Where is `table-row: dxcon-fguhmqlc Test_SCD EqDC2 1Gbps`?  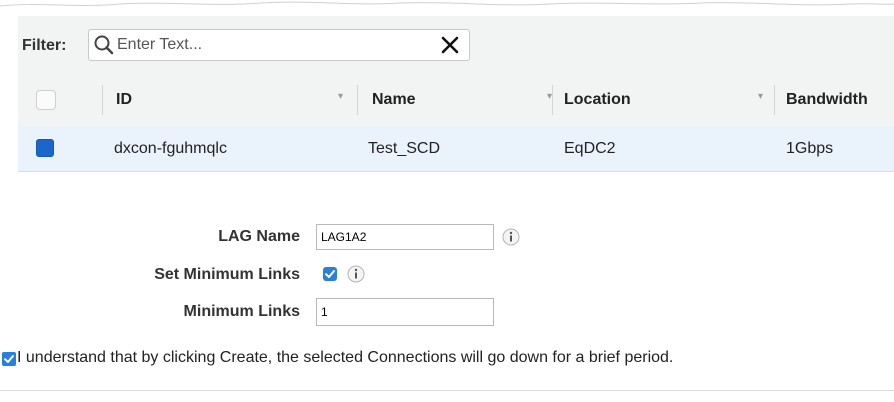
table-row: dxcon-fguhmqlc Test_SCD EqDC2 1Gbps is located at coordinates (456, 149).